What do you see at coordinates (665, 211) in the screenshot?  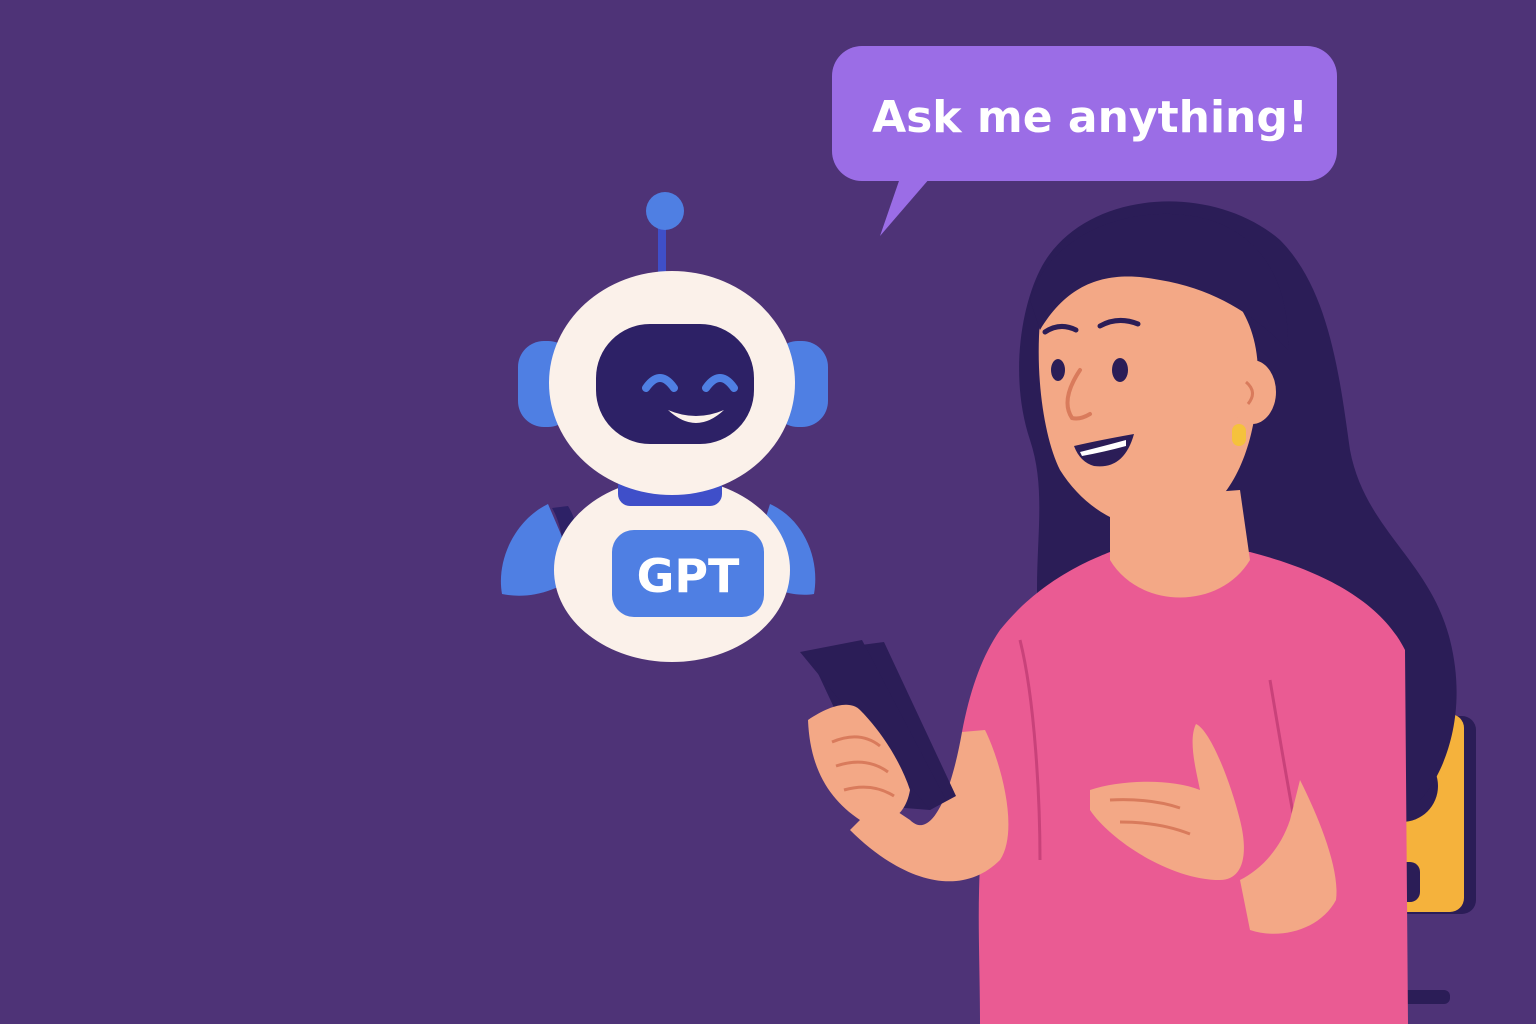 I see `robot-antenna-tip` at bounding box center [665, 211].